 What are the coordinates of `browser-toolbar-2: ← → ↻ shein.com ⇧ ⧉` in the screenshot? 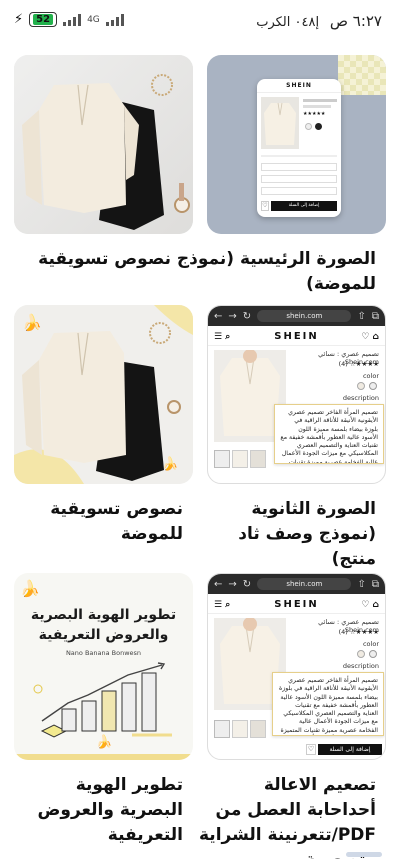 It's located at (296, 584).